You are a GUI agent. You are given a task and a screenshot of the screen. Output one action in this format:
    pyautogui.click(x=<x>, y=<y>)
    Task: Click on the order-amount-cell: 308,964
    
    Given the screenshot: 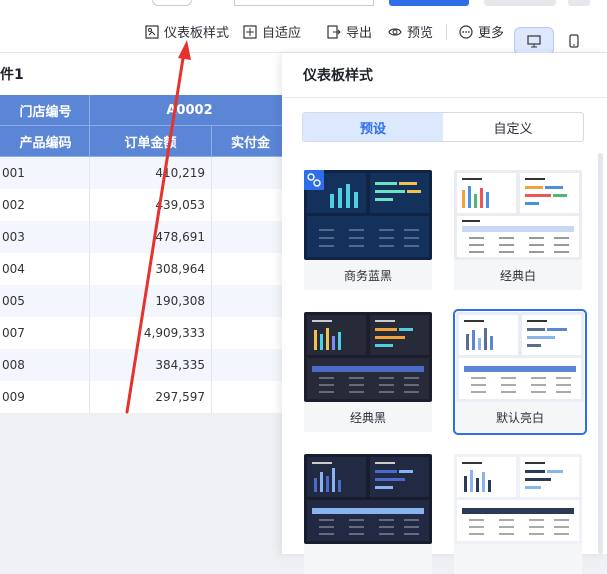 What is the action you would take?
    pyautogui.click(x=151, y=269)
    